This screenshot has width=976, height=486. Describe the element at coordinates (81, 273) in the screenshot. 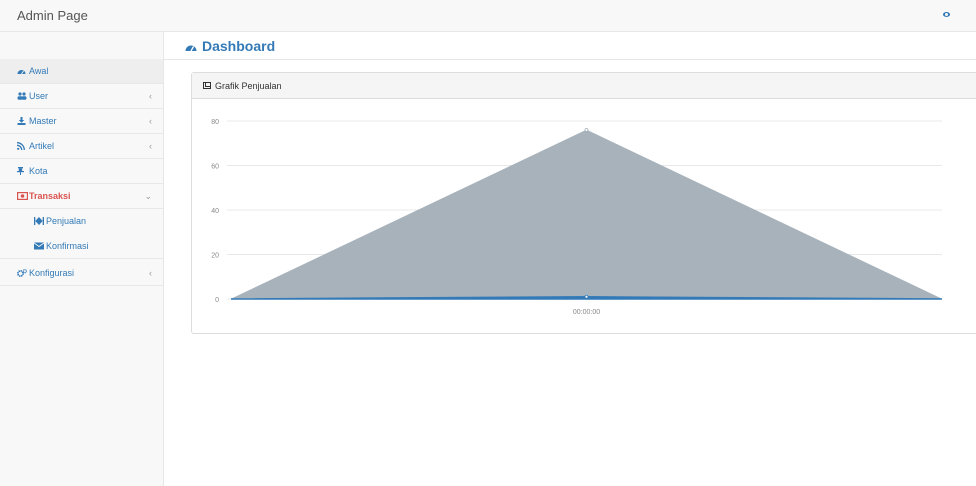

I see `sidebar-item-konfigurasi: Konfigurasi ‹` at that location.